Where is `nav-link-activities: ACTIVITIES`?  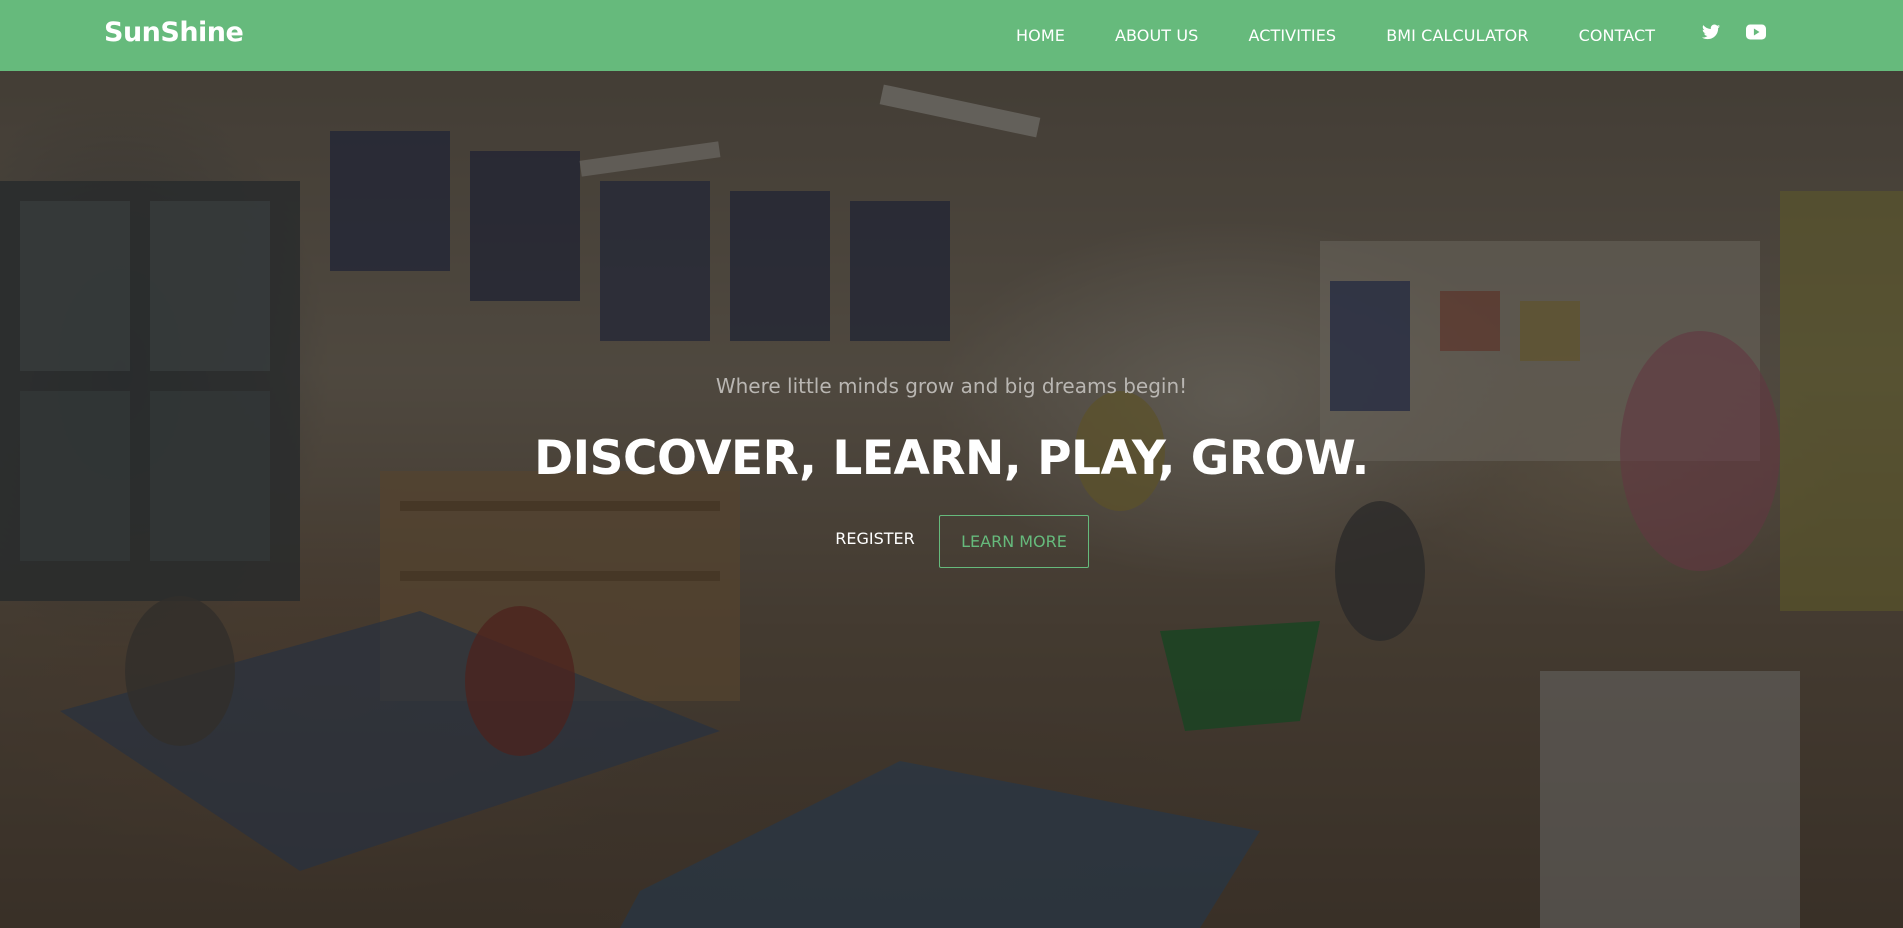 nav-link-activities: ACTIVITIES is located at coordinates (1292, 35).